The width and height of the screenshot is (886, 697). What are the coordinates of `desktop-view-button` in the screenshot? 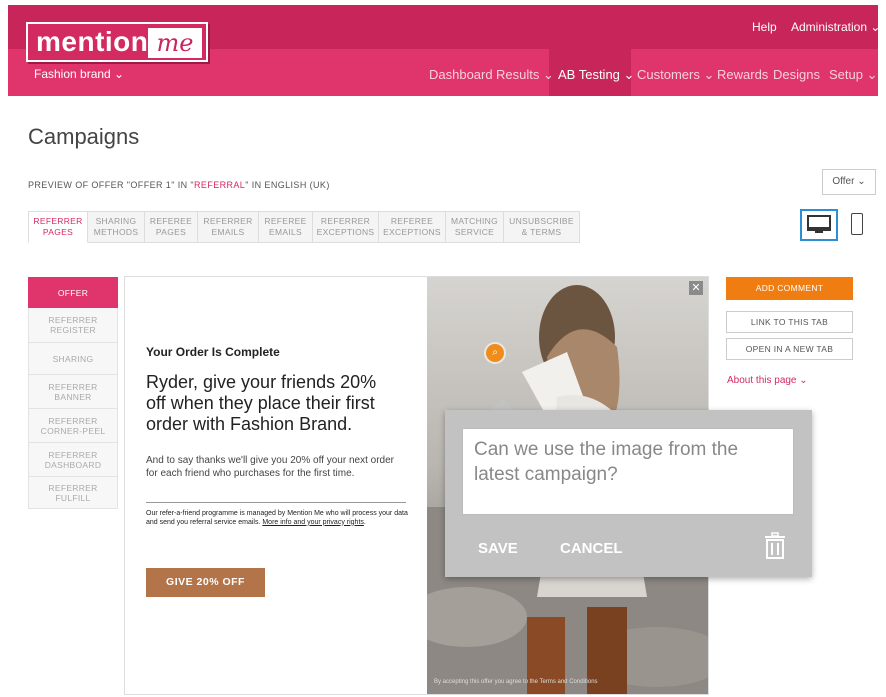 It's located at (819, 225).